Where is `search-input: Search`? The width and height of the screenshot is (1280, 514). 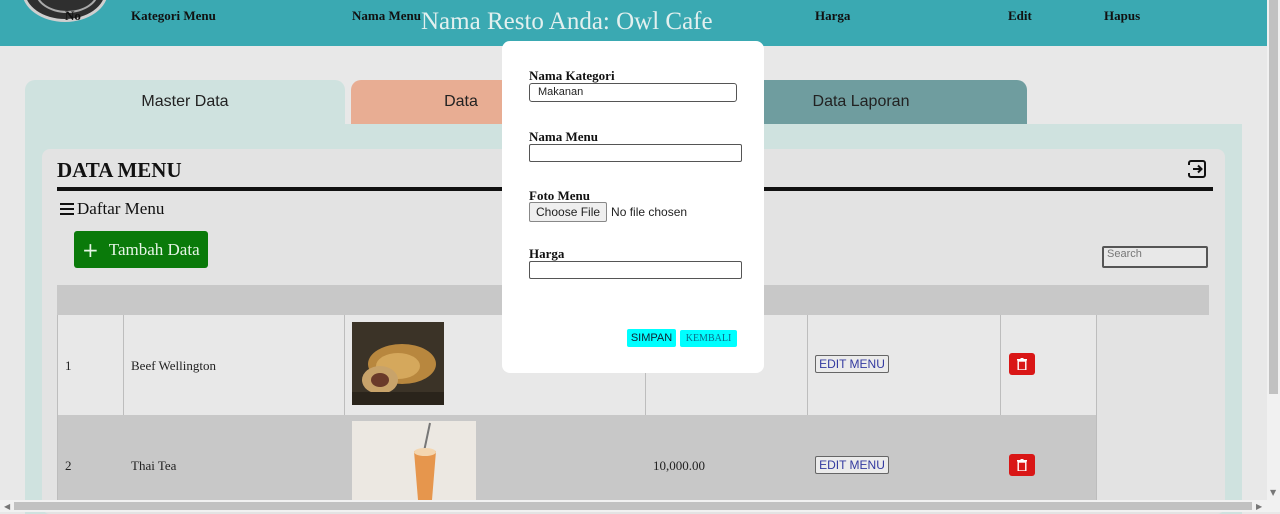
search-input: Search is located at coordinates (1155, 257).